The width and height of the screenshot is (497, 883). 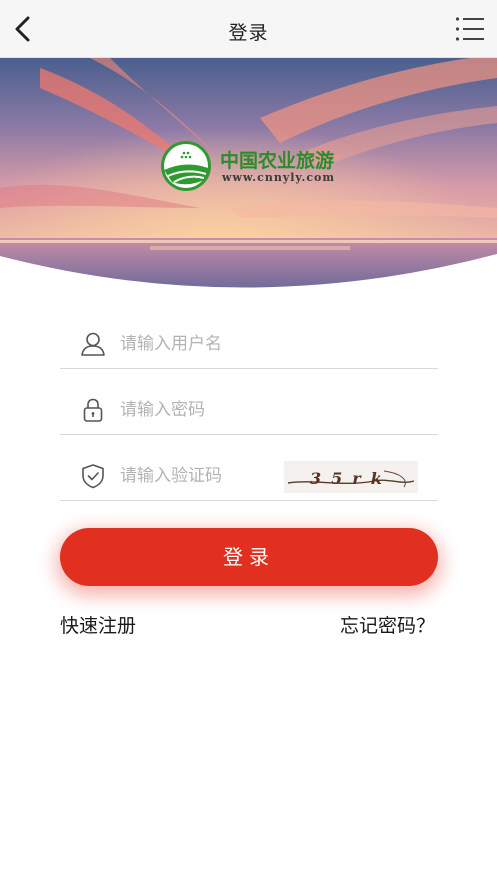 I want to click on register-link: 快速注册, so click(x=98, y=624).